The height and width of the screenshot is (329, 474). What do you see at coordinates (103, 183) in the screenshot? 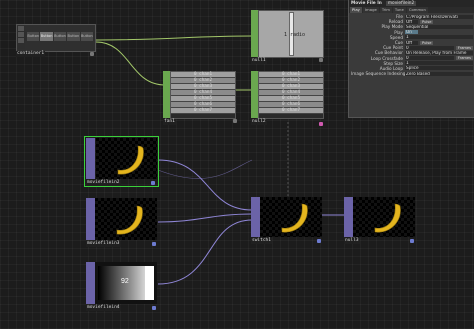
I see `node-label: moviefilein2` at bounding box center [103, 183].